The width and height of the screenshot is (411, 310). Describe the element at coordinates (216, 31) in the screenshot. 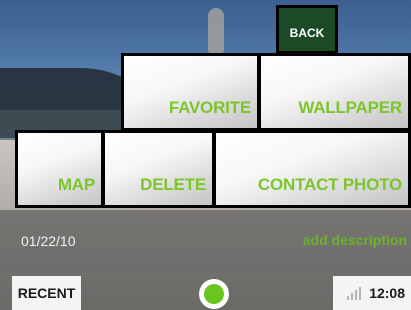

I see `photo-person` at that location.